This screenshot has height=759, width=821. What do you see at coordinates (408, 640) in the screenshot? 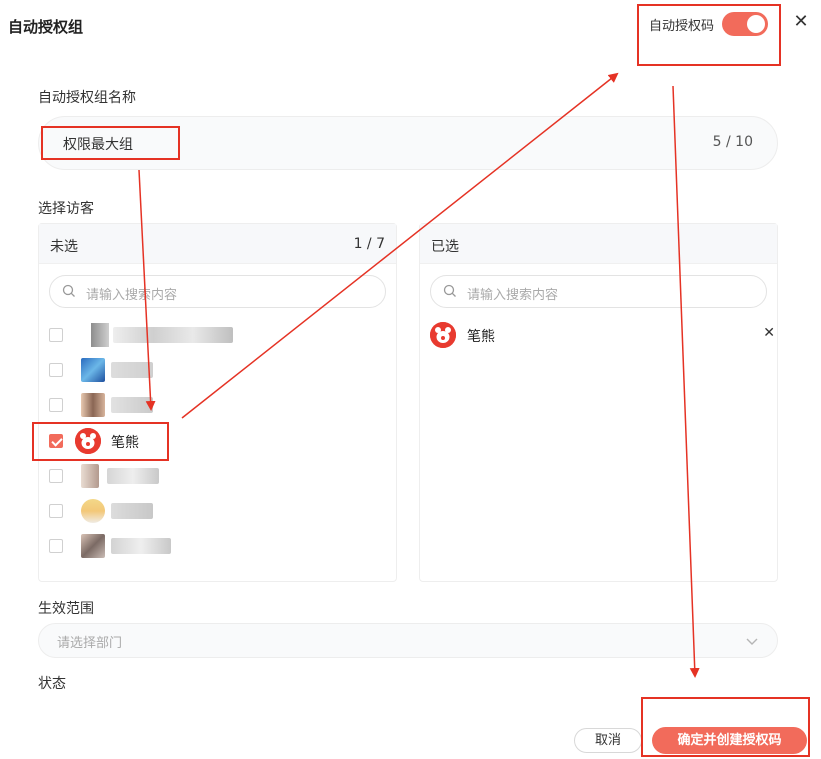
I see `department-select: 请选择部门` at bounding box center [408, 640].